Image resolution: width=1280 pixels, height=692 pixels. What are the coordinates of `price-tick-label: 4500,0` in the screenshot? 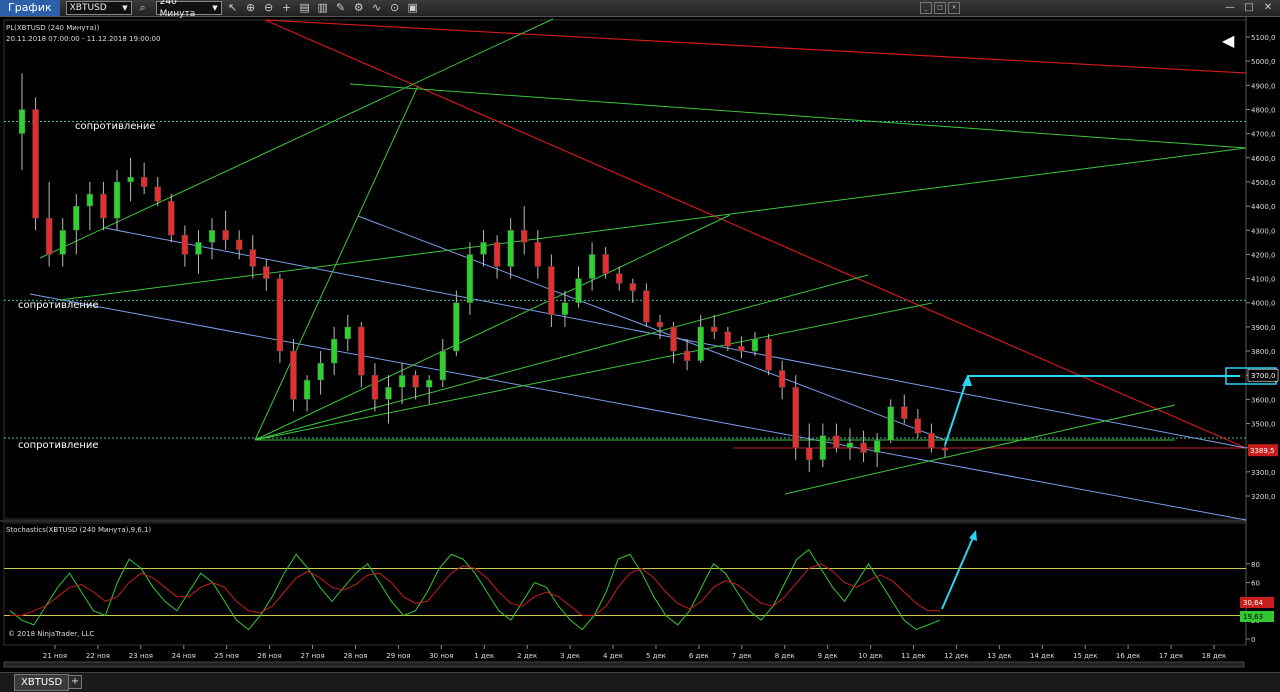 It's located at (1263, 183).